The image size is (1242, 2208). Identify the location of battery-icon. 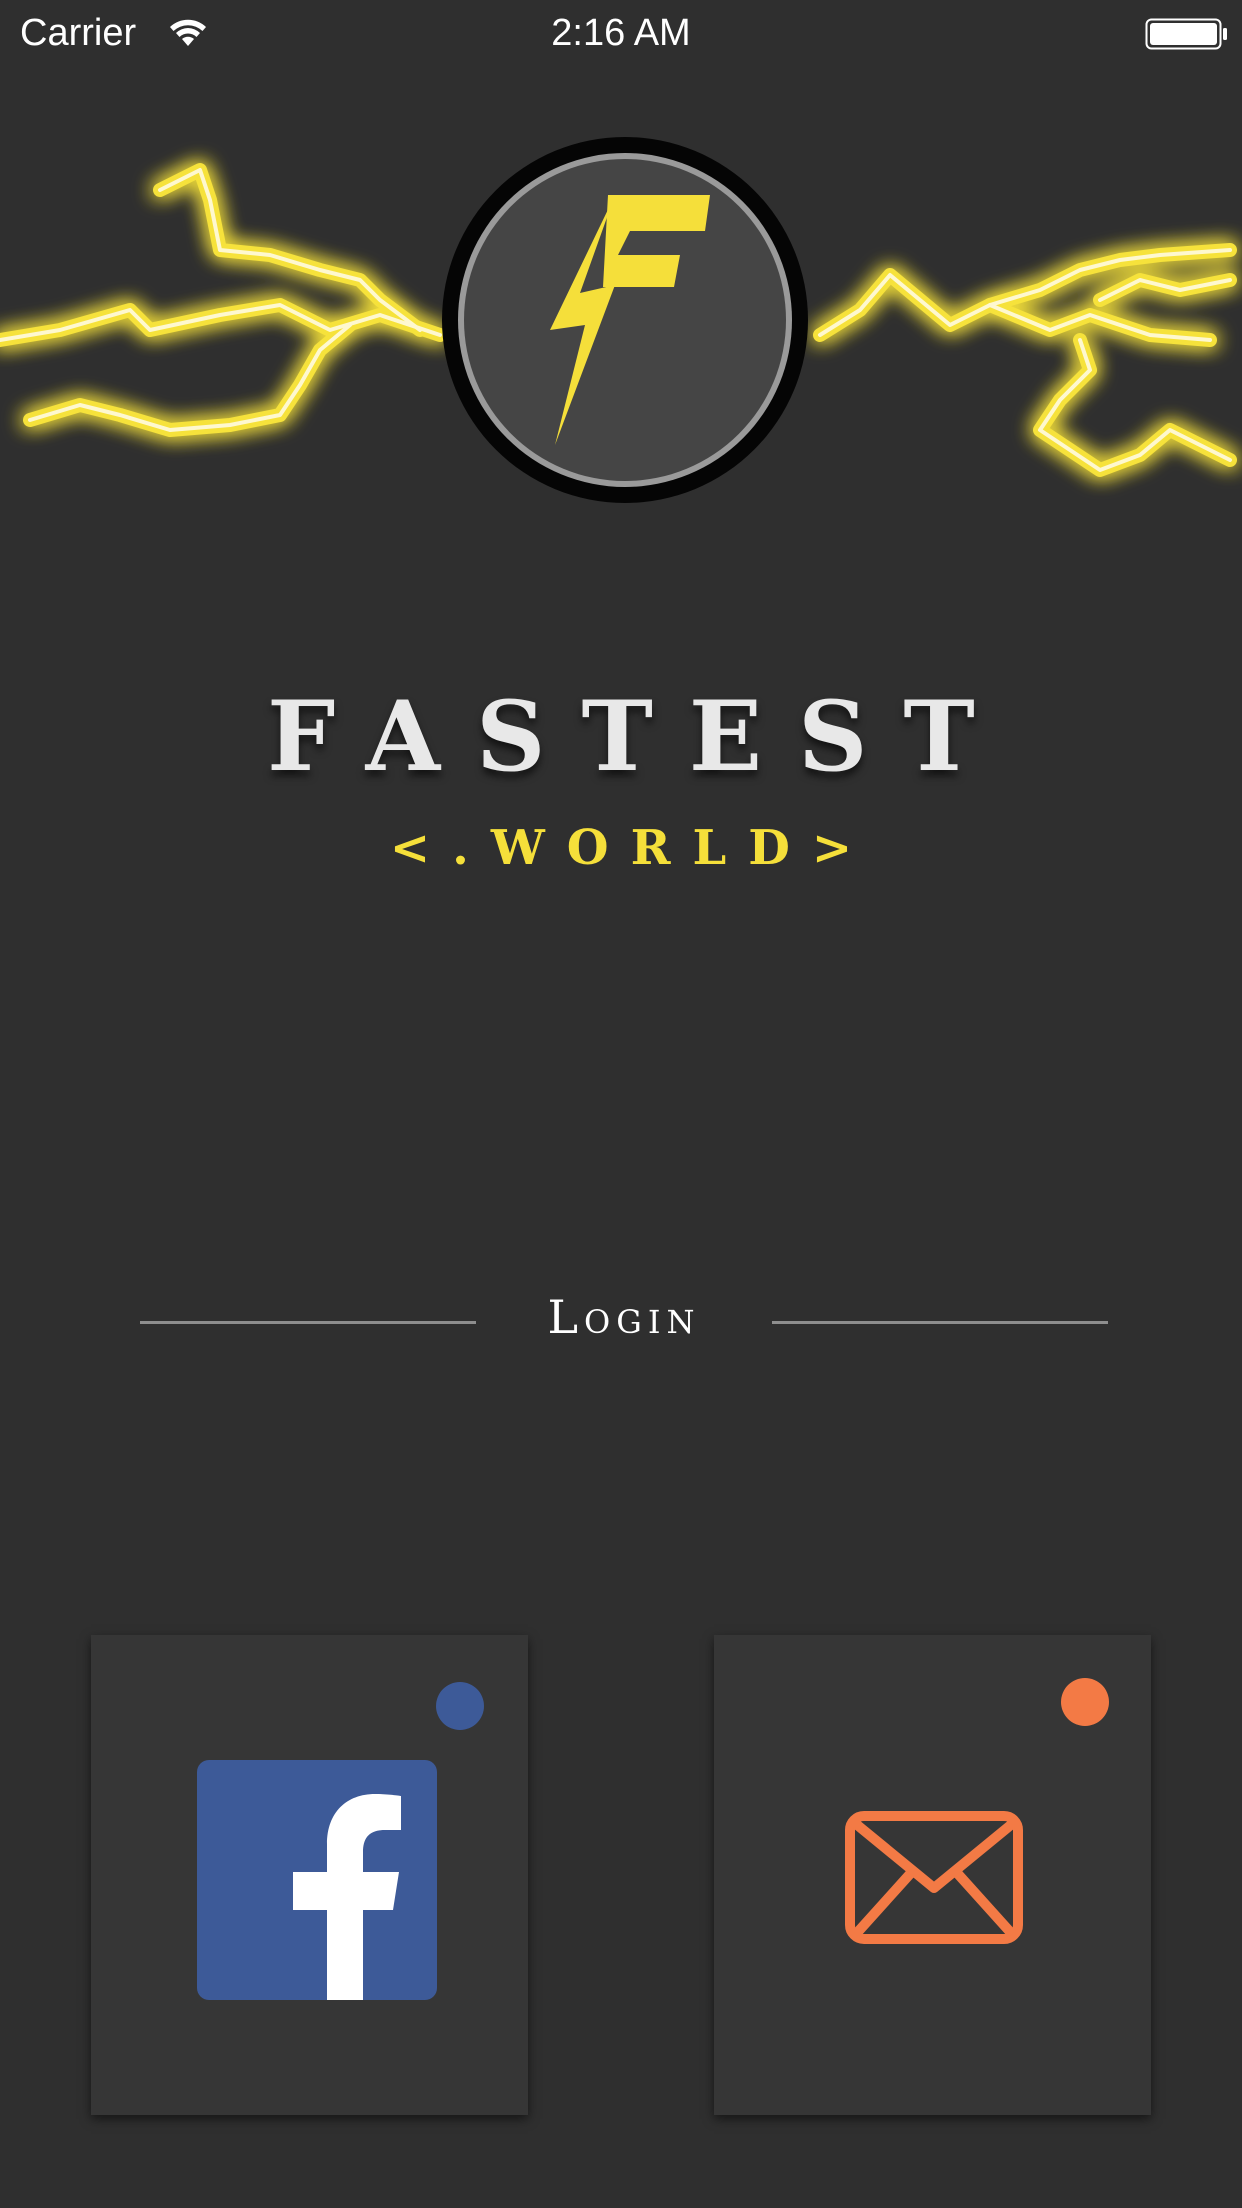
(1186, 34).